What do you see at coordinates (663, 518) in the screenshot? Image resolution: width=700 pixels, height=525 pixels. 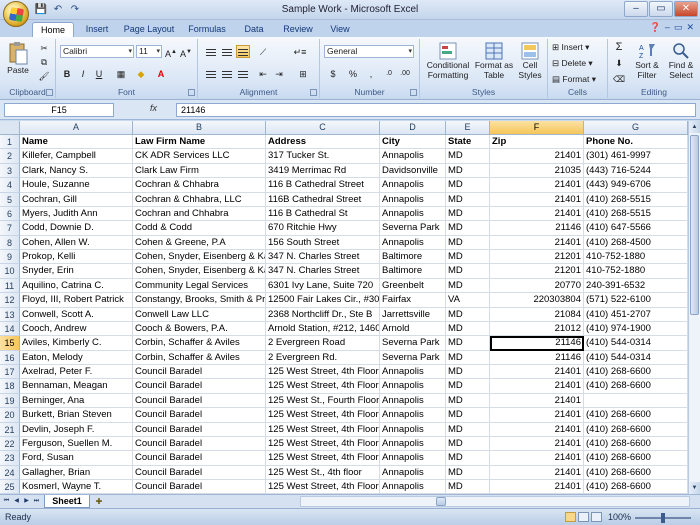 I see `zoom-slider` at bounding box center [663, 518].